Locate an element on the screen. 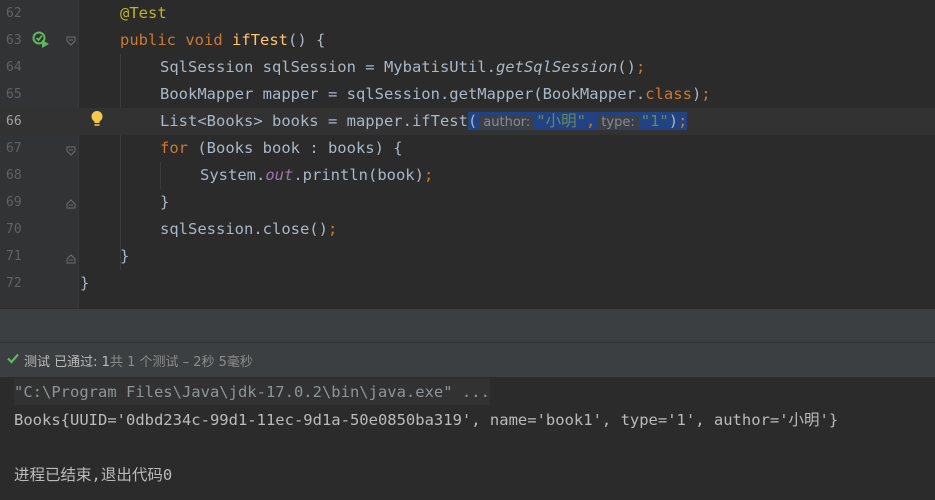  test-annotation: @Test is located at coordinates (143, 13).